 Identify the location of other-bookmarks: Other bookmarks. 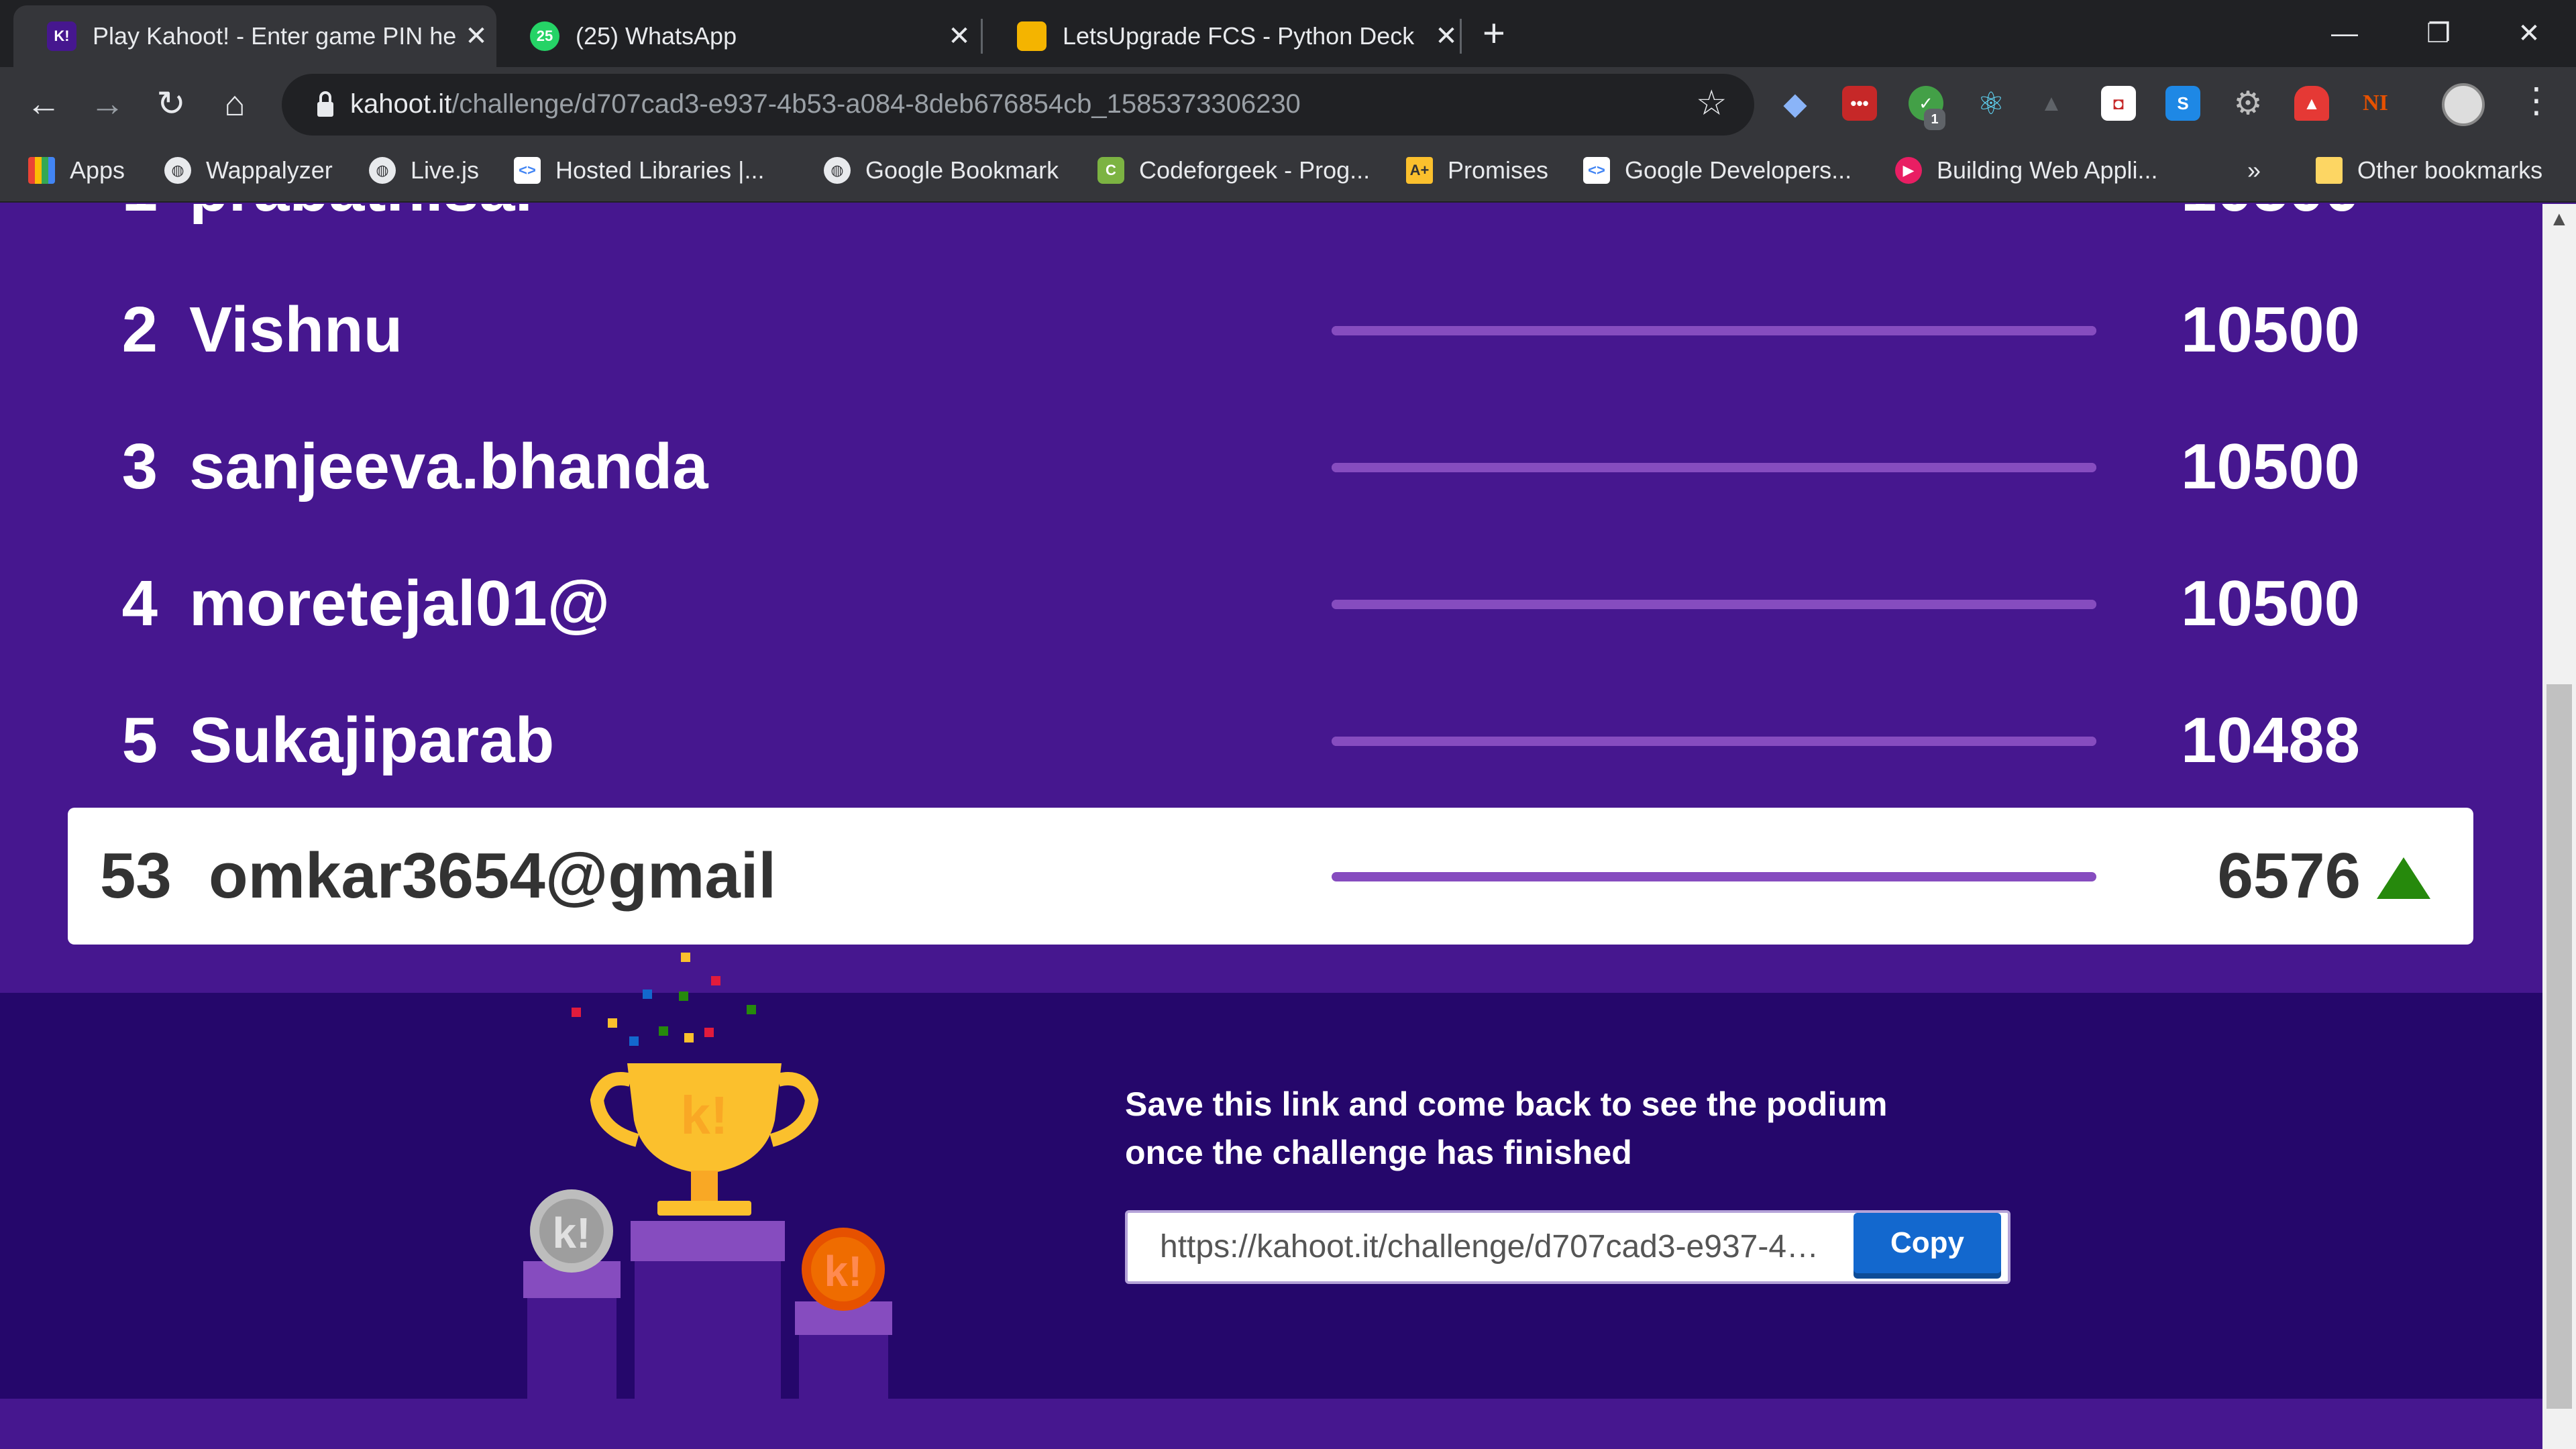
(2429, 170).